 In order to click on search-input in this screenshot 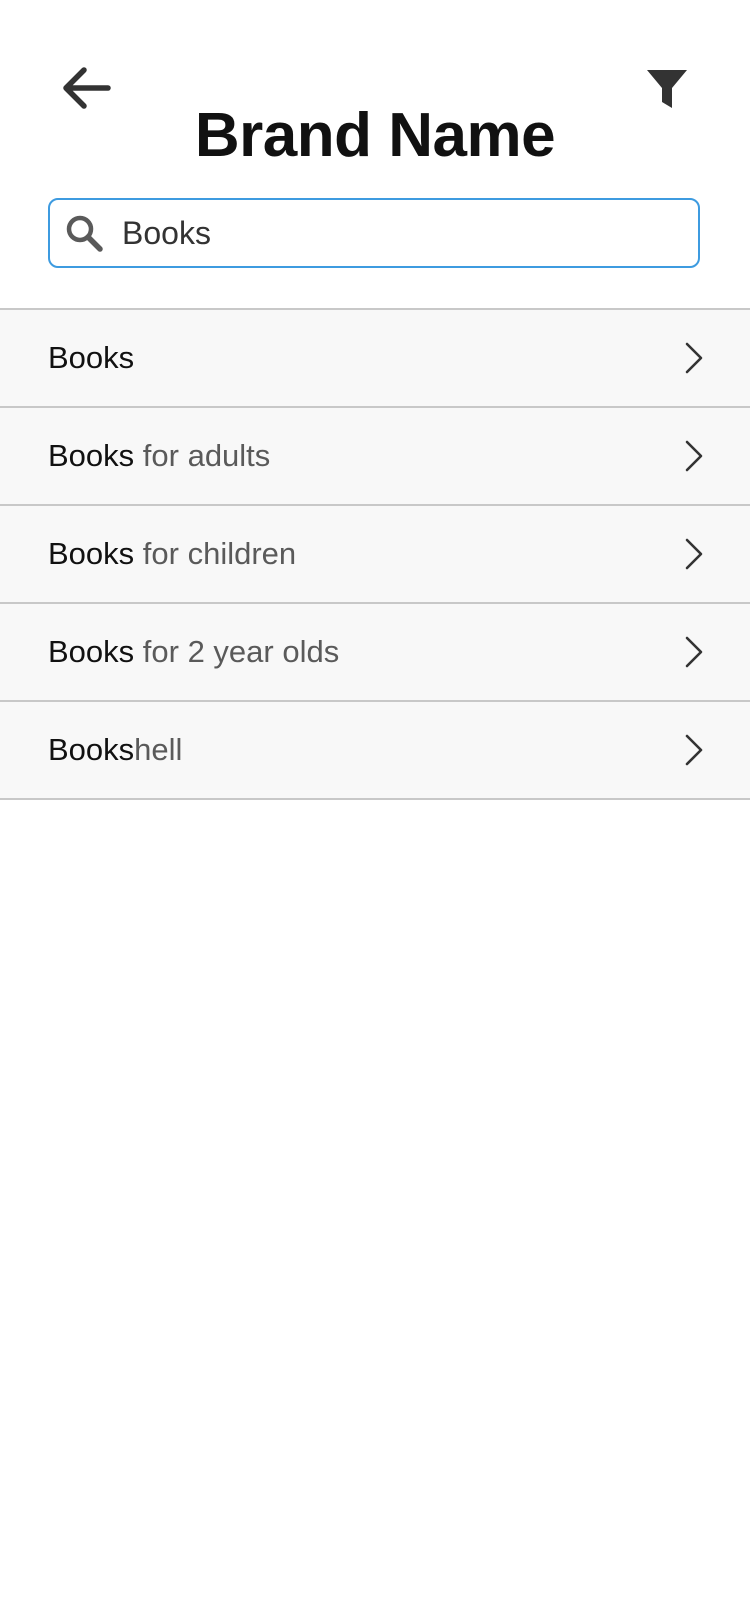, I will do `click(392, 233)`.